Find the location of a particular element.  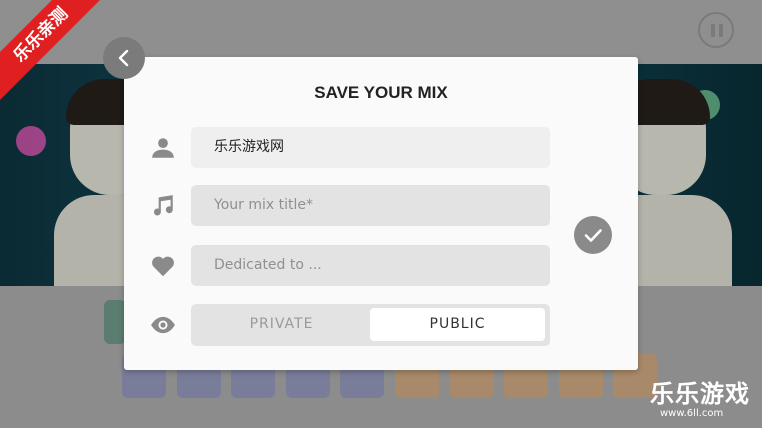

pause-button is located at coordinates (716, 30).